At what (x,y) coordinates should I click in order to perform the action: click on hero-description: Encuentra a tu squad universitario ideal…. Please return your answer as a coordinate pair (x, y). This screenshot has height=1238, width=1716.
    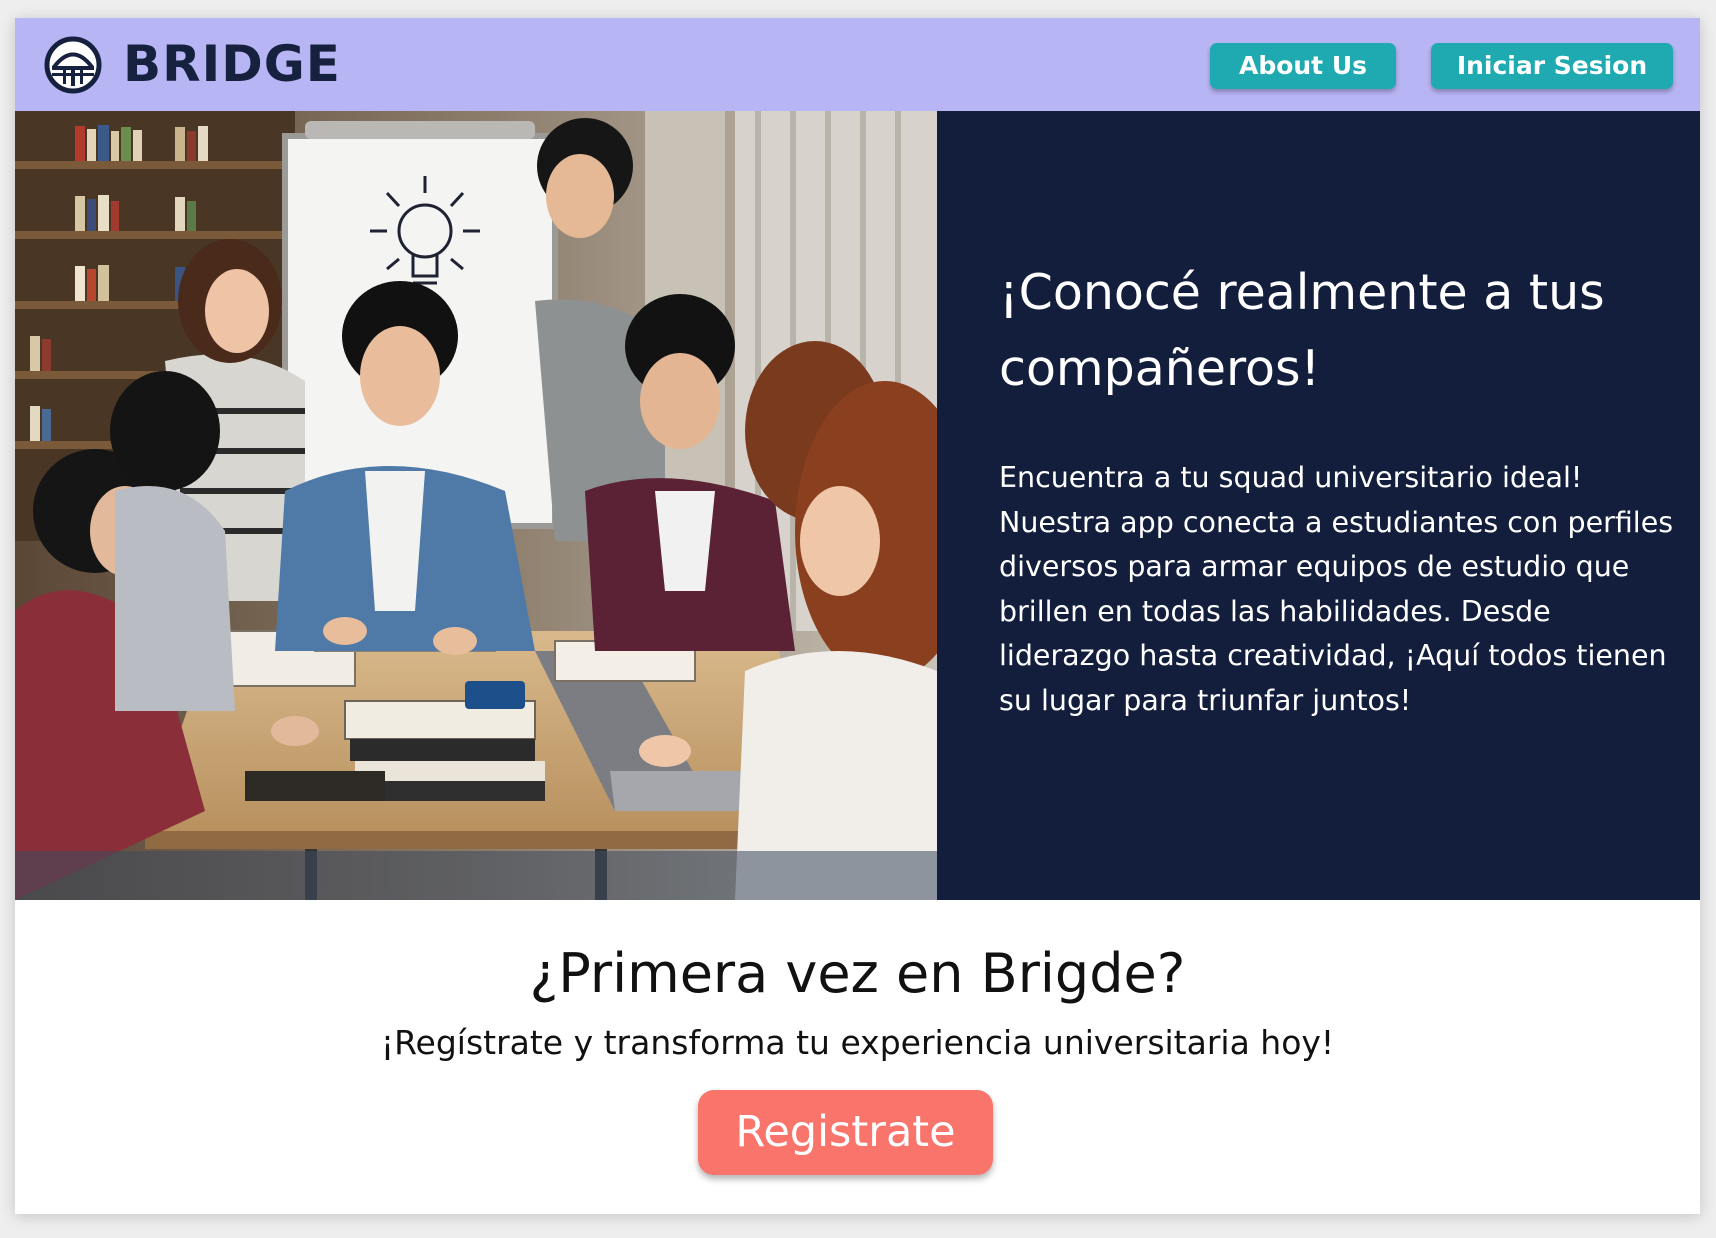
    Looking at the image, I should click on (1336, 589).